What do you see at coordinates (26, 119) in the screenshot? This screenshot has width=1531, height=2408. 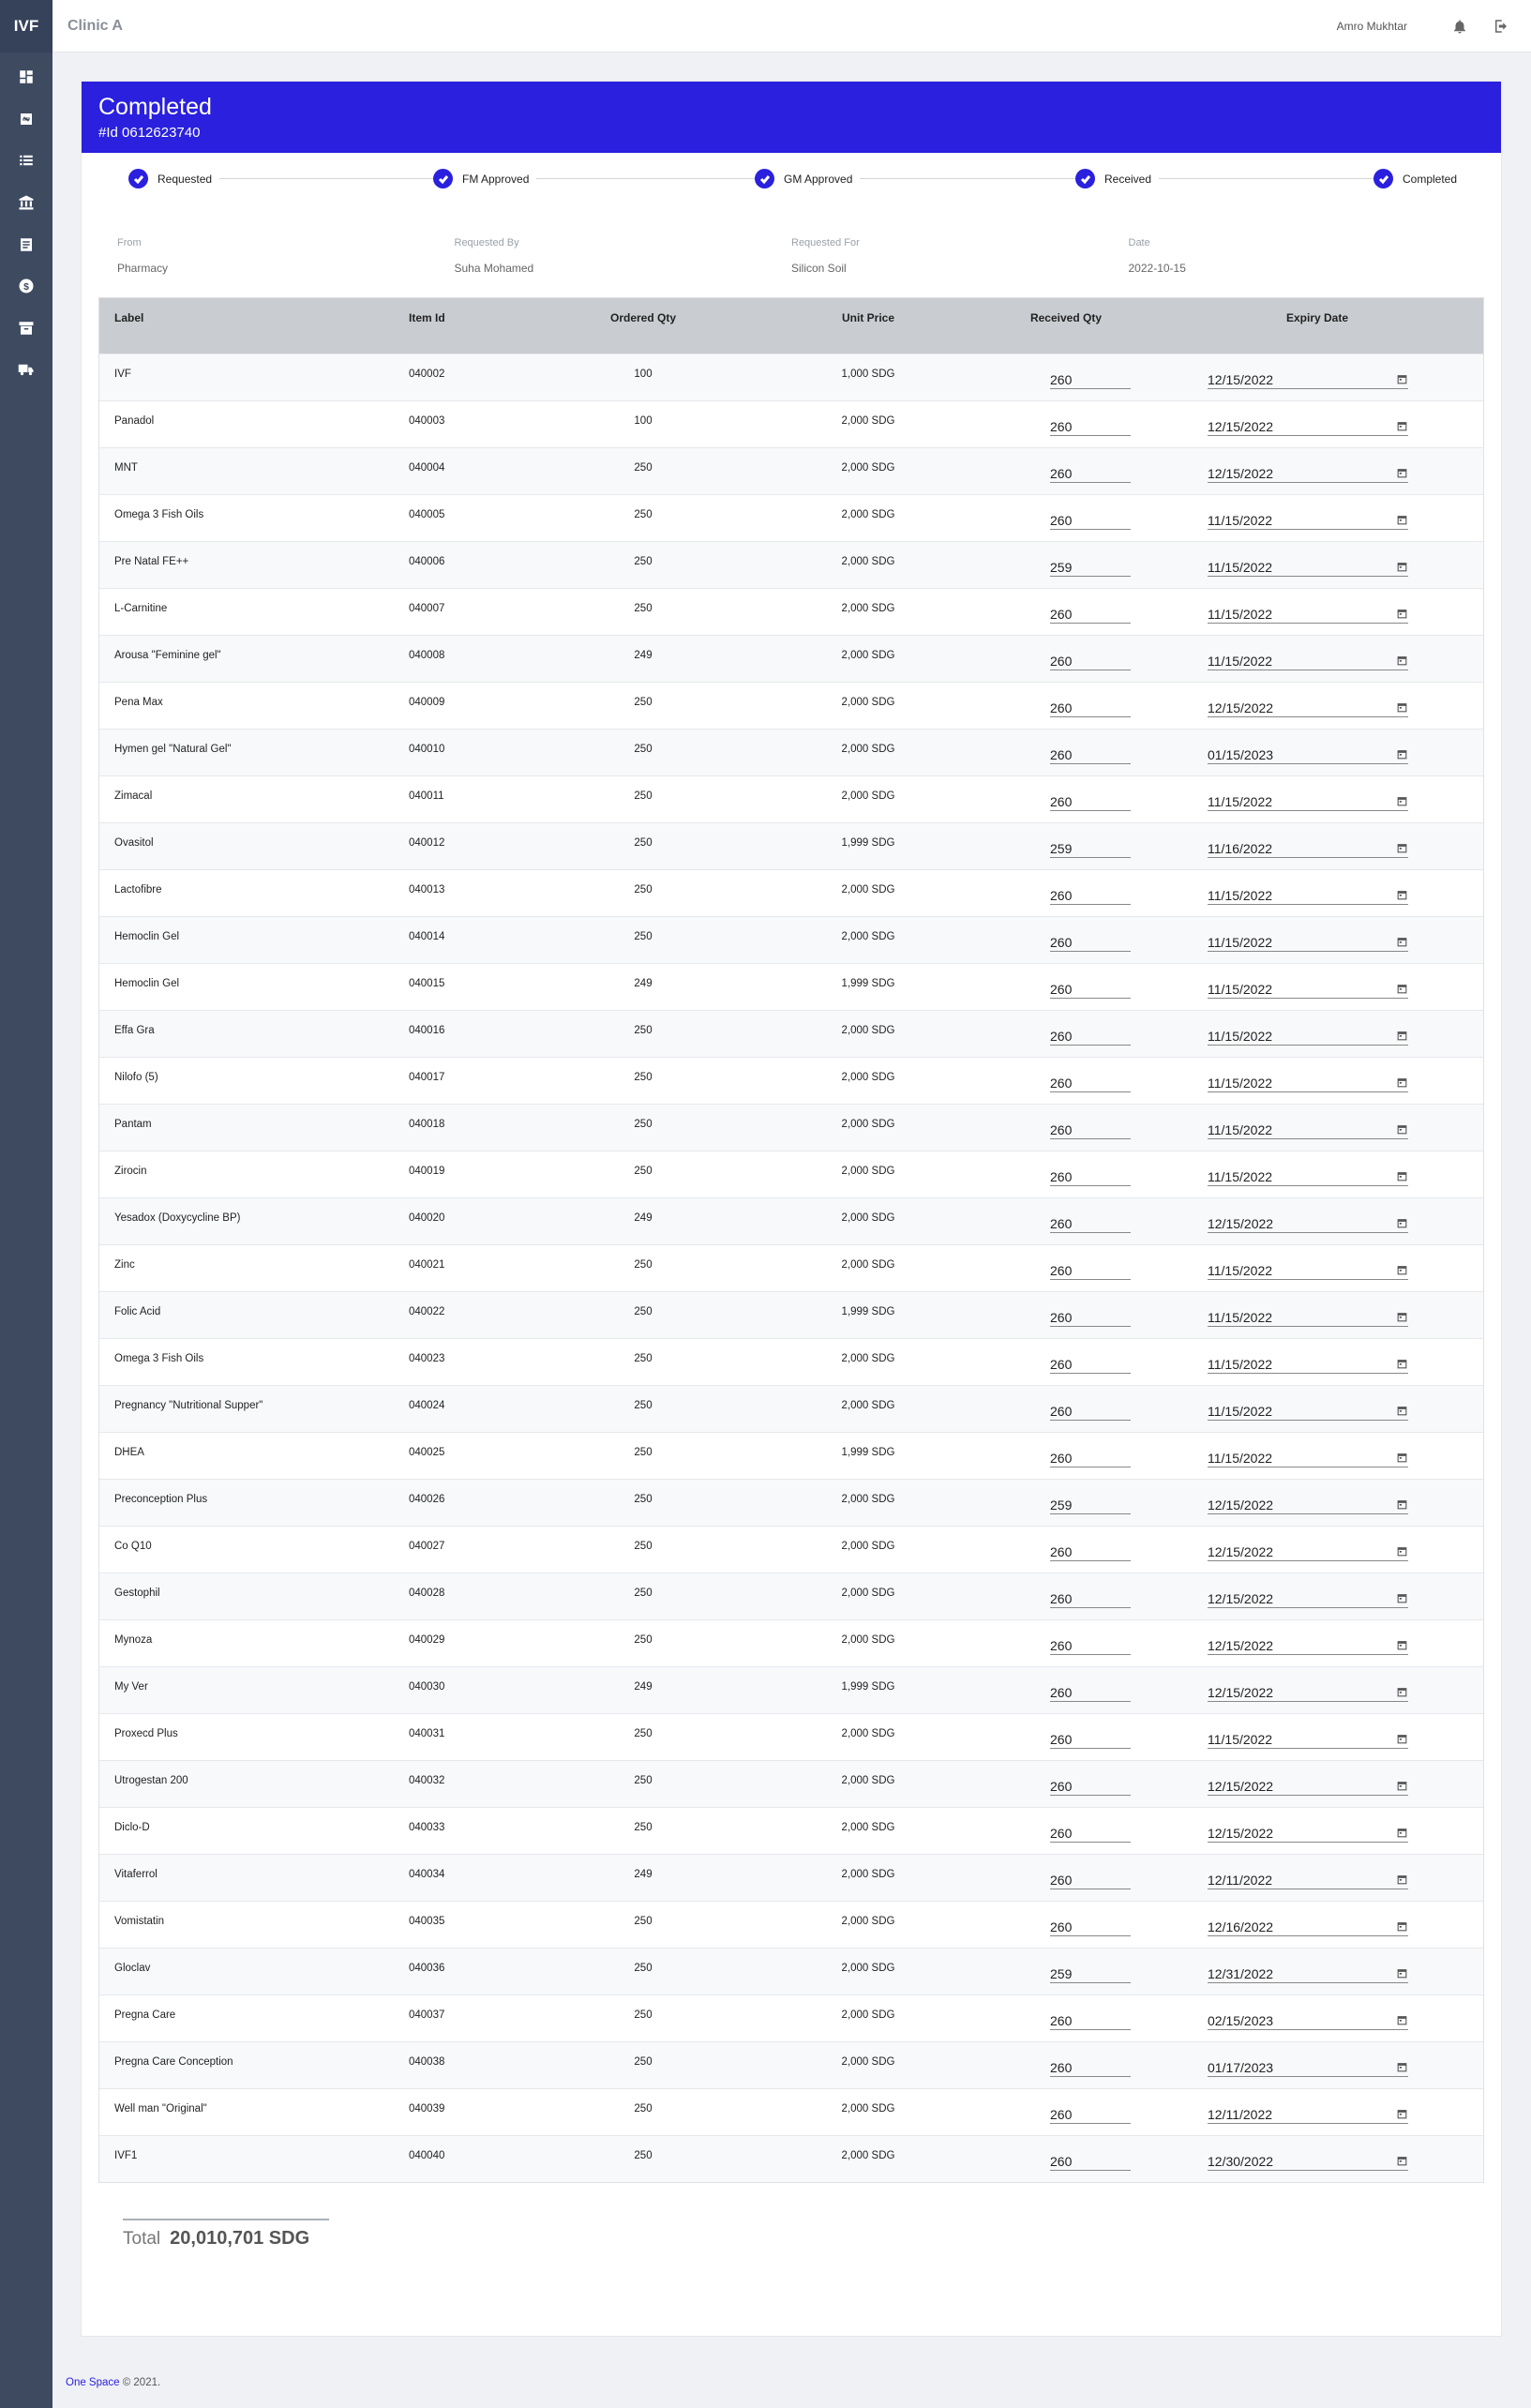 I see `transfer-icon` at bounding box center [26, 119].